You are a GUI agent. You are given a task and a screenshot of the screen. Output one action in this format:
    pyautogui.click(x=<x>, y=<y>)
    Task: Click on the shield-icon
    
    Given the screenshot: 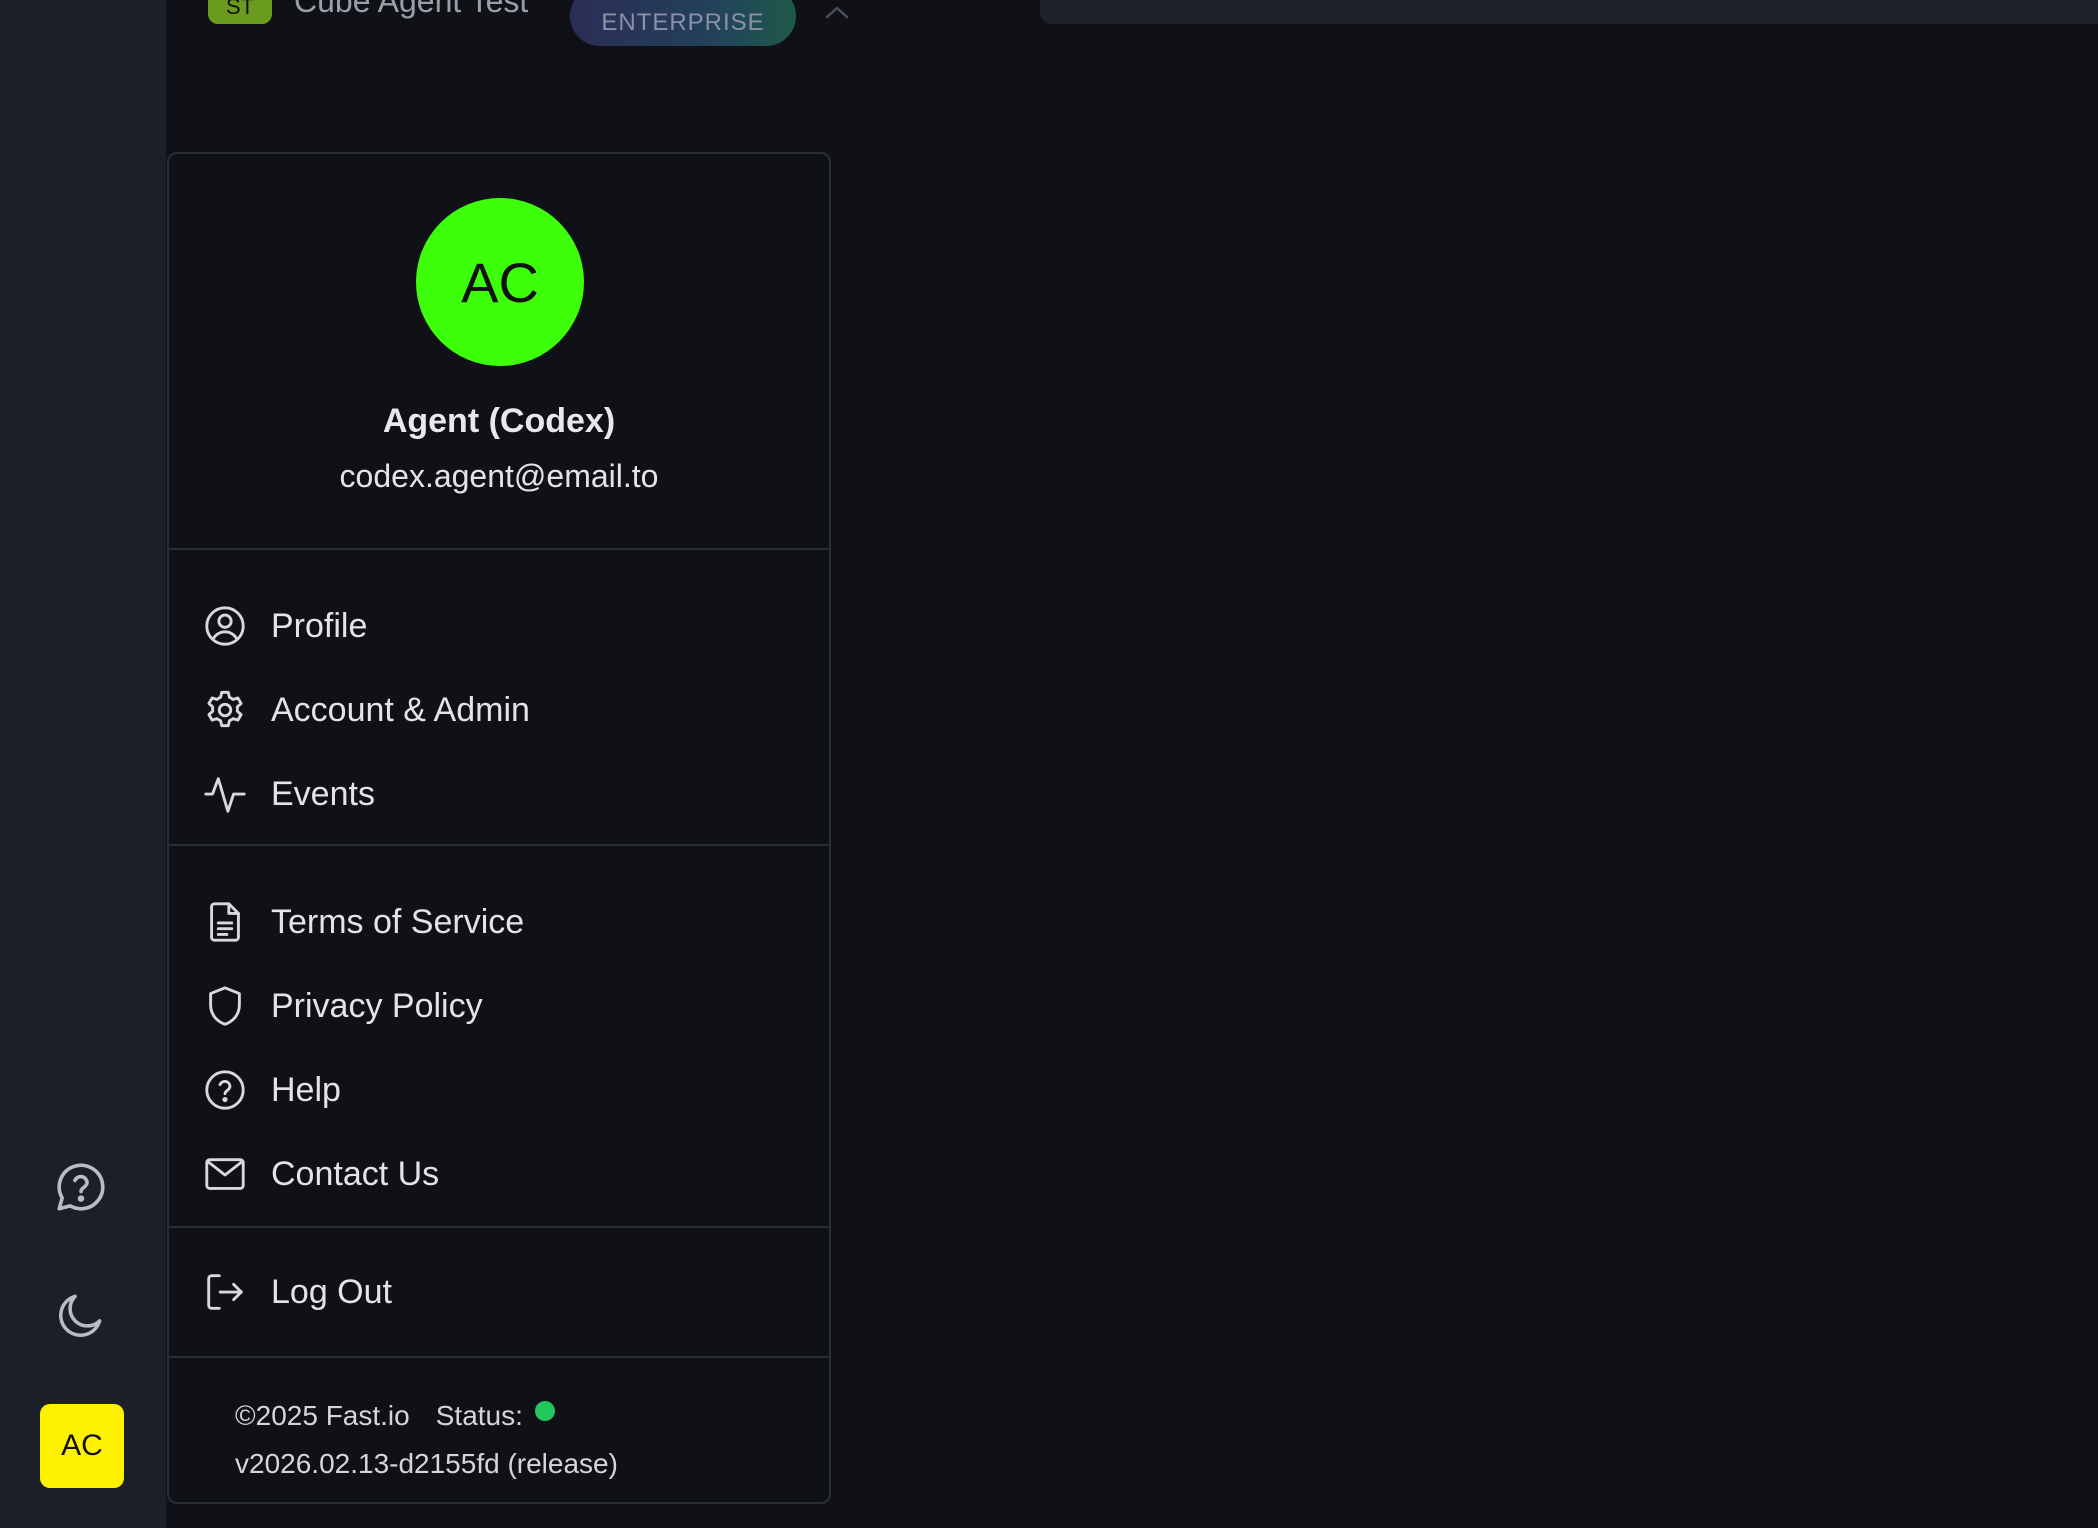 What is the action you would take?
    pyautogui.click(x=225, y=1006)
    